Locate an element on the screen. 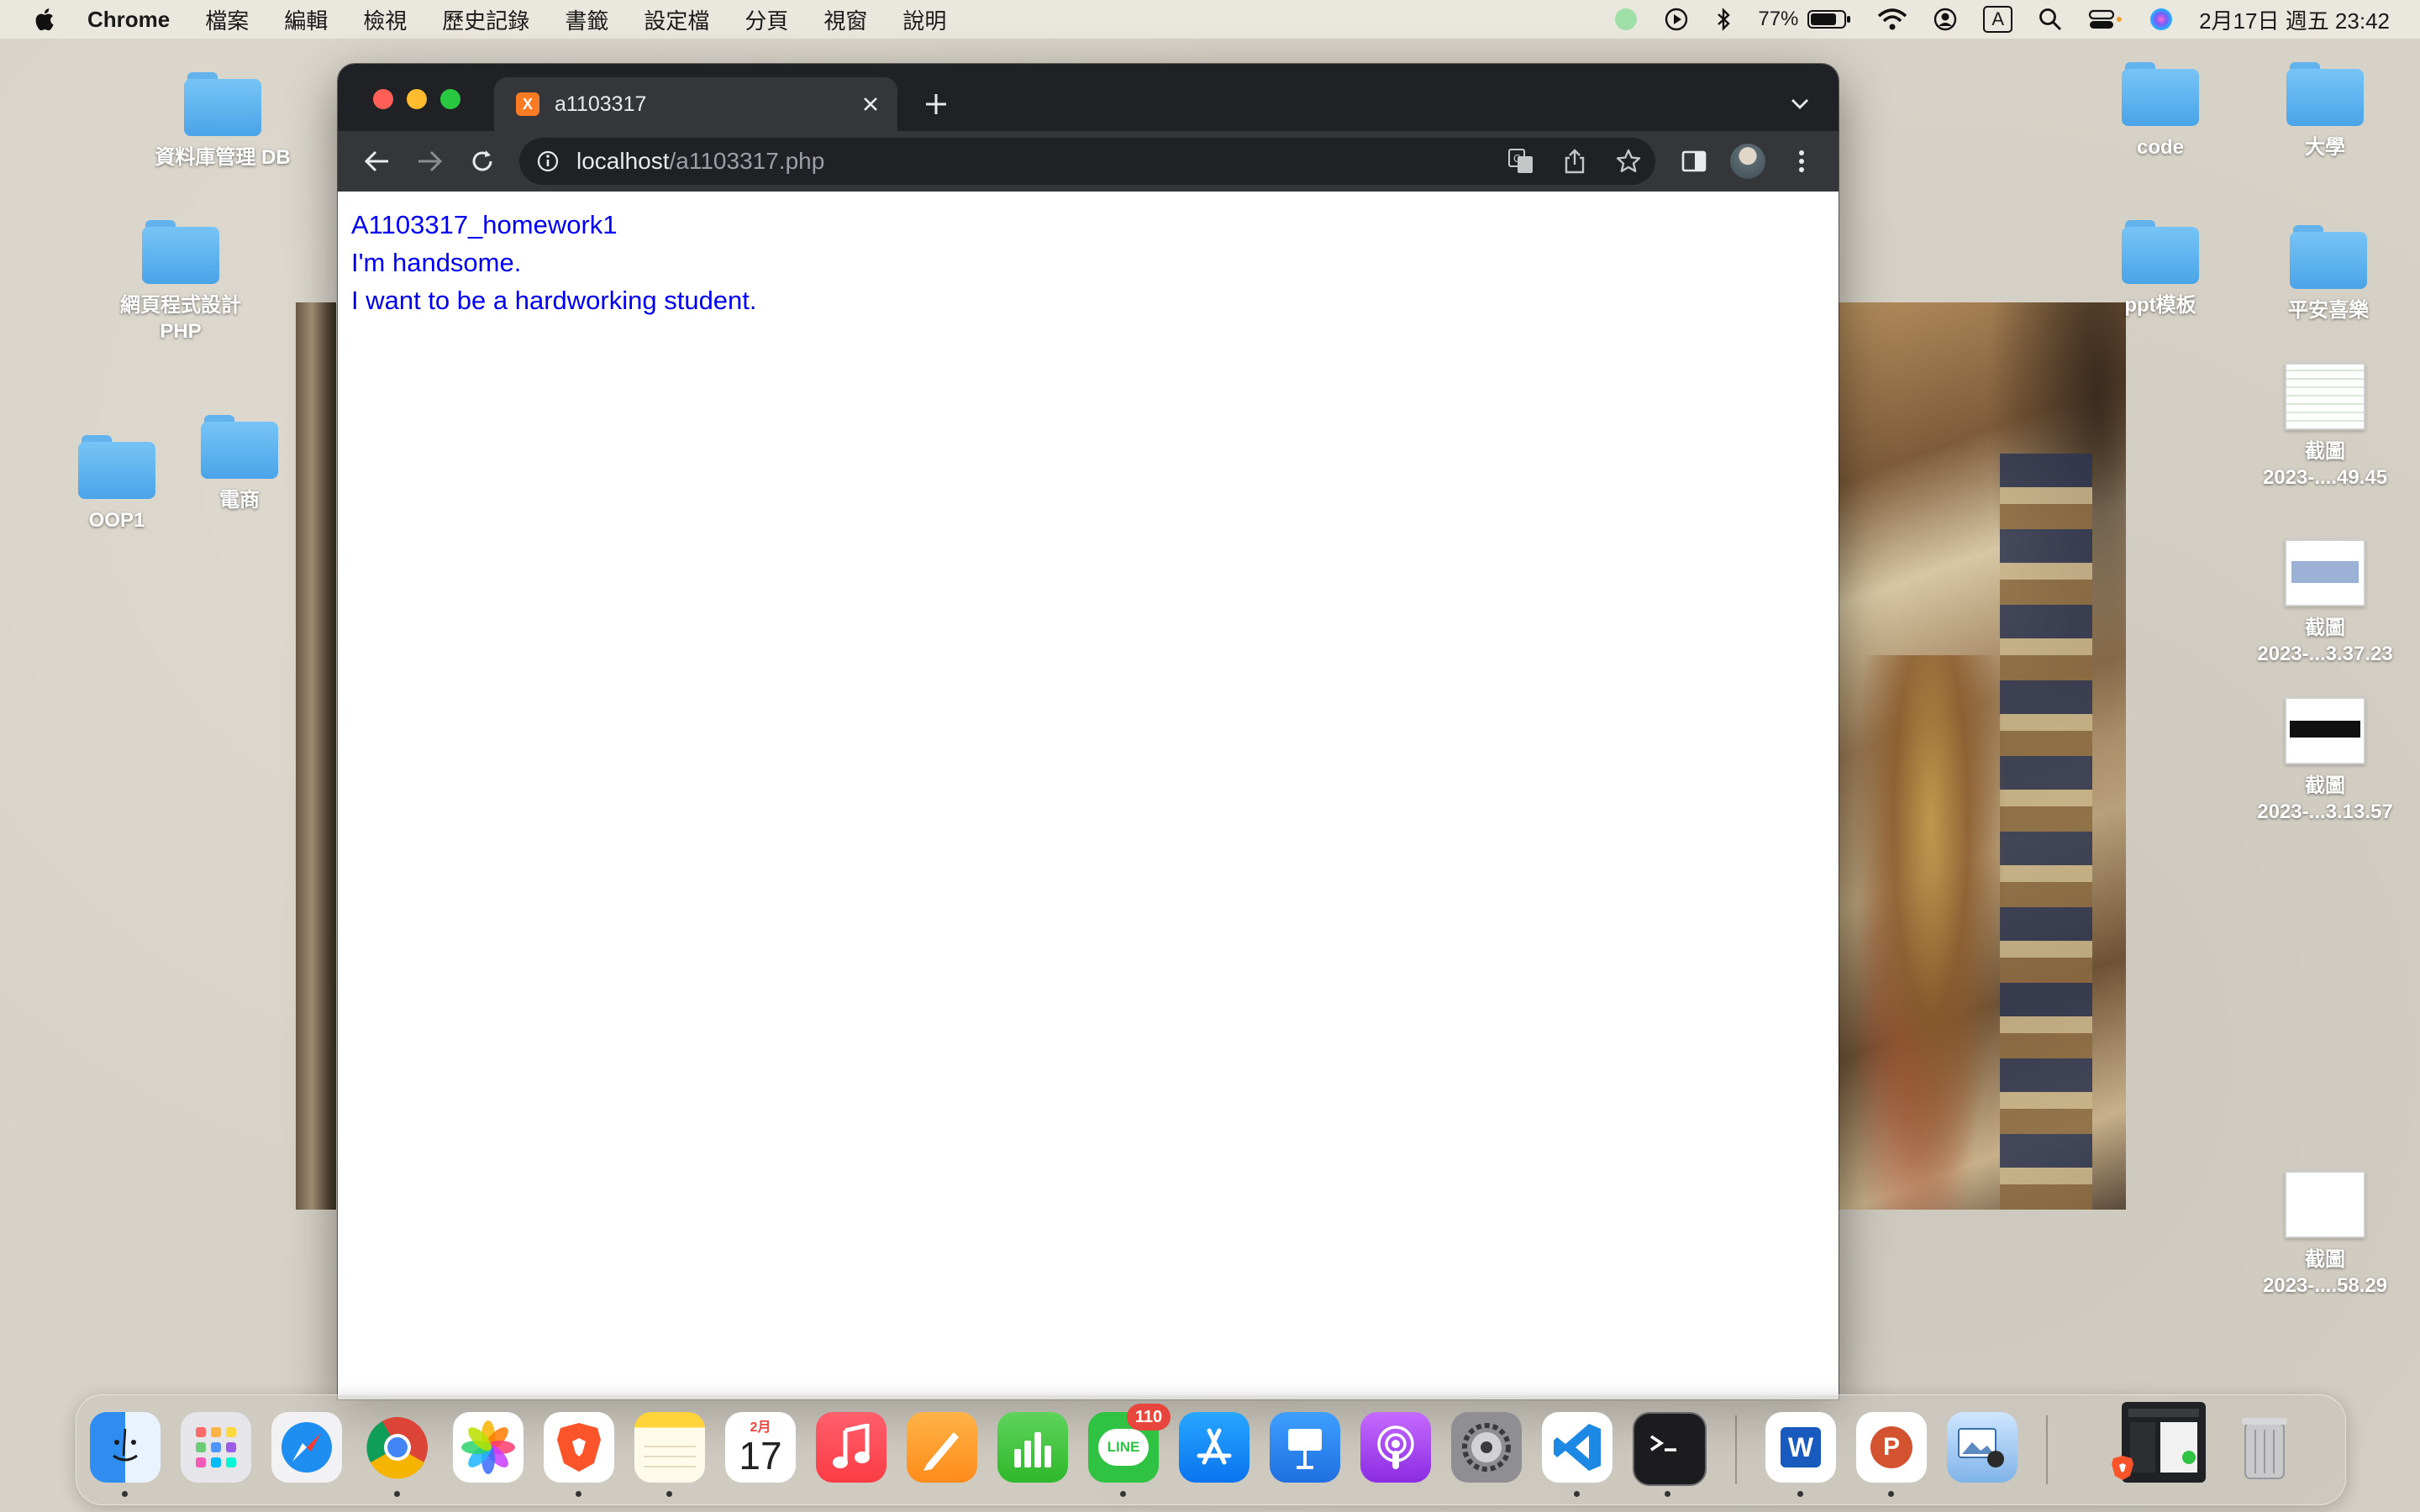  dock: 2月 17 LINE 110 W P is located at coordinates (1211, 1449).